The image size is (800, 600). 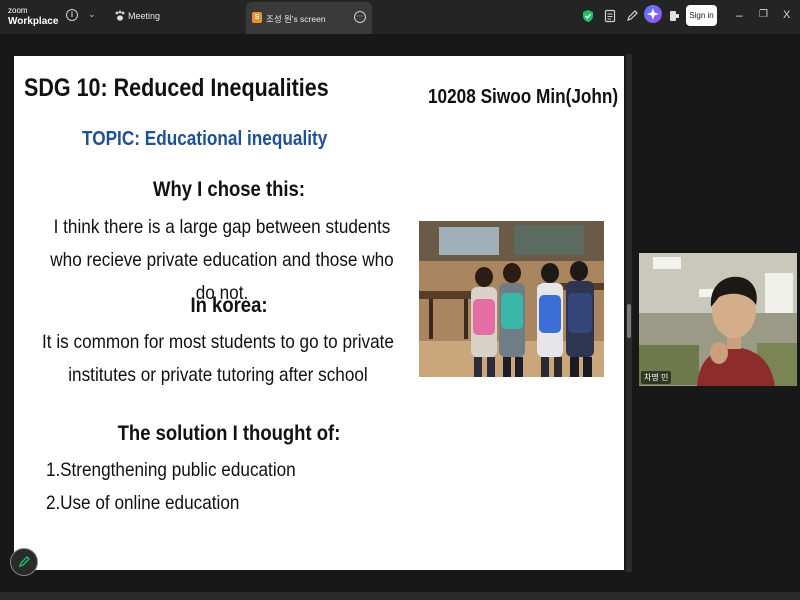 What do you see at coordinates (229, 433) in the screenshot?
I see `solution-heading: The solution I thought of:` at bounding box center [229, 433].